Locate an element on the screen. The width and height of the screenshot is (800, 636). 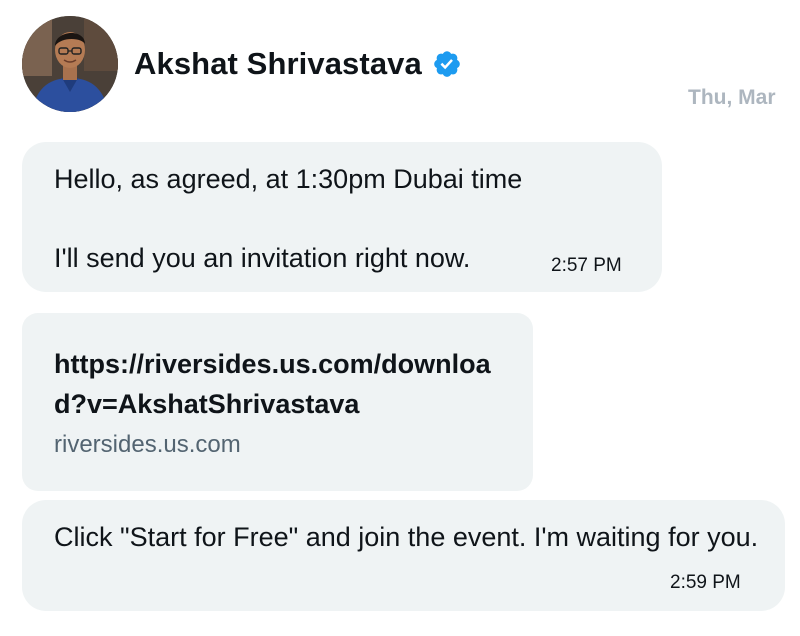
contact-name: Akshat Shrivastava is located at coordinates (278, 64).